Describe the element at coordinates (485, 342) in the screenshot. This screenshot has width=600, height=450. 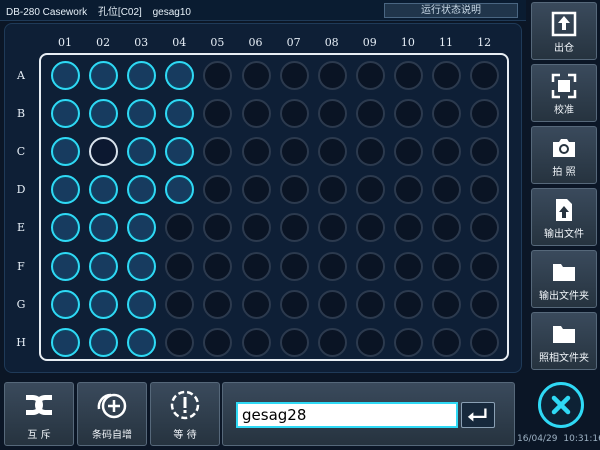
I see `well-h12` at that location.